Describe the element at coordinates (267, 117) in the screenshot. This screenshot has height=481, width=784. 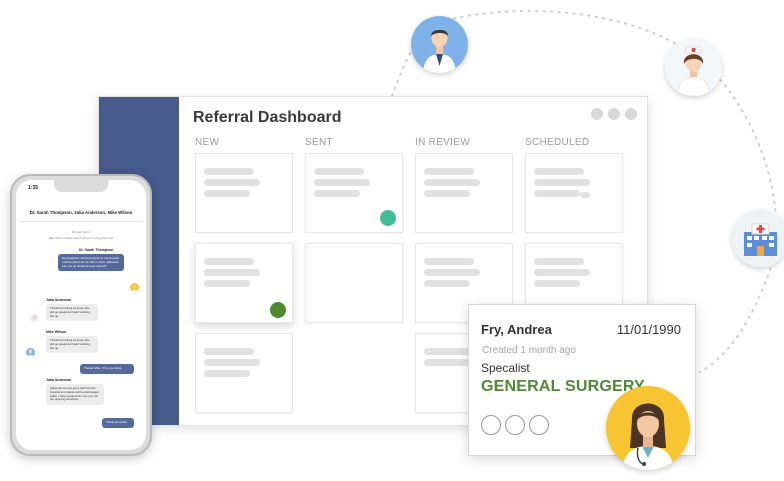
I see `dashboard-title: Referral Dashboard` at that location.